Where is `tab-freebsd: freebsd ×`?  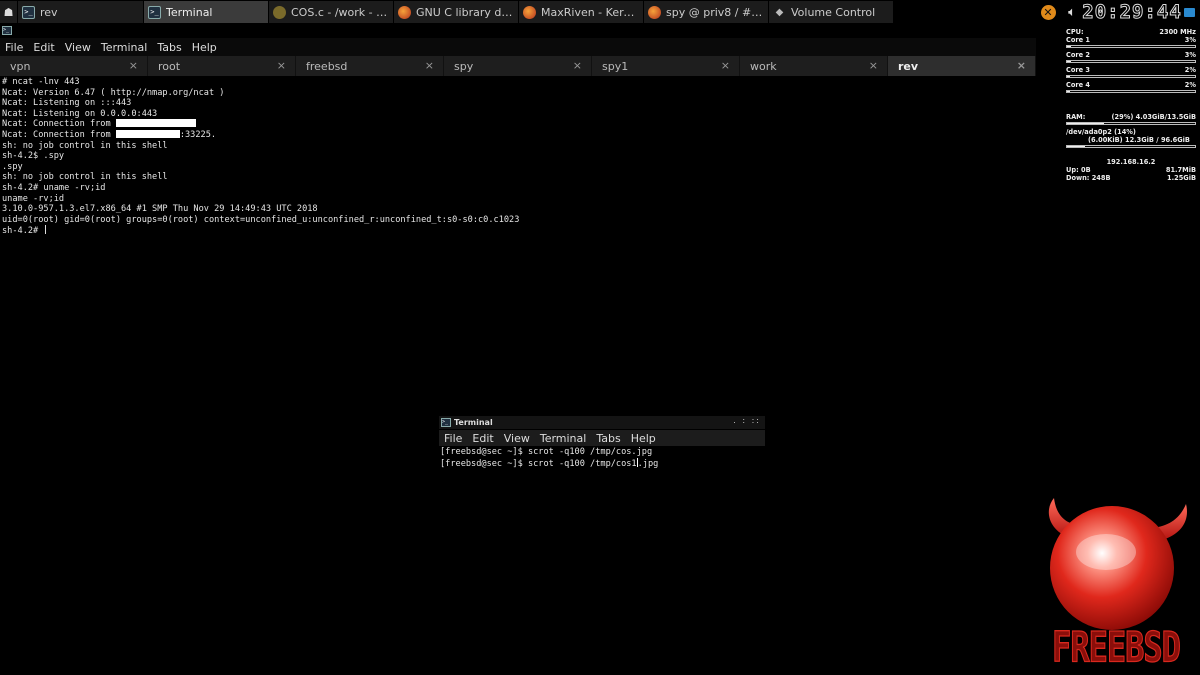 tab-freebsd: freebsd × is located at coordinates (370, 66).